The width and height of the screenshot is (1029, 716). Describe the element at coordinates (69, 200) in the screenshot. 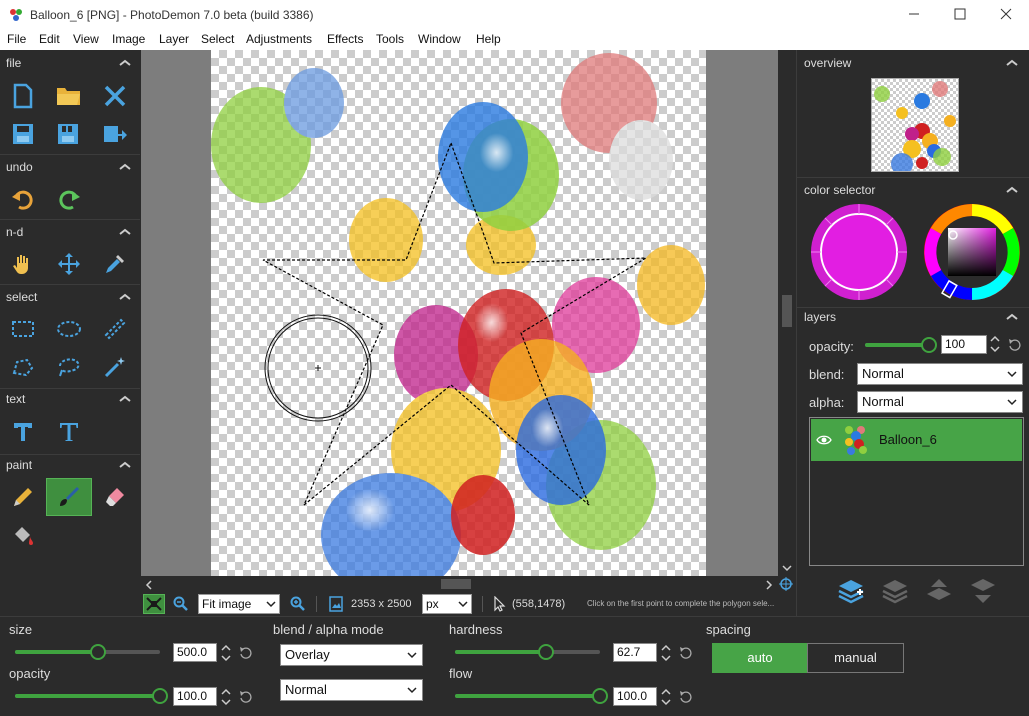

I see `redo-button` at that location.